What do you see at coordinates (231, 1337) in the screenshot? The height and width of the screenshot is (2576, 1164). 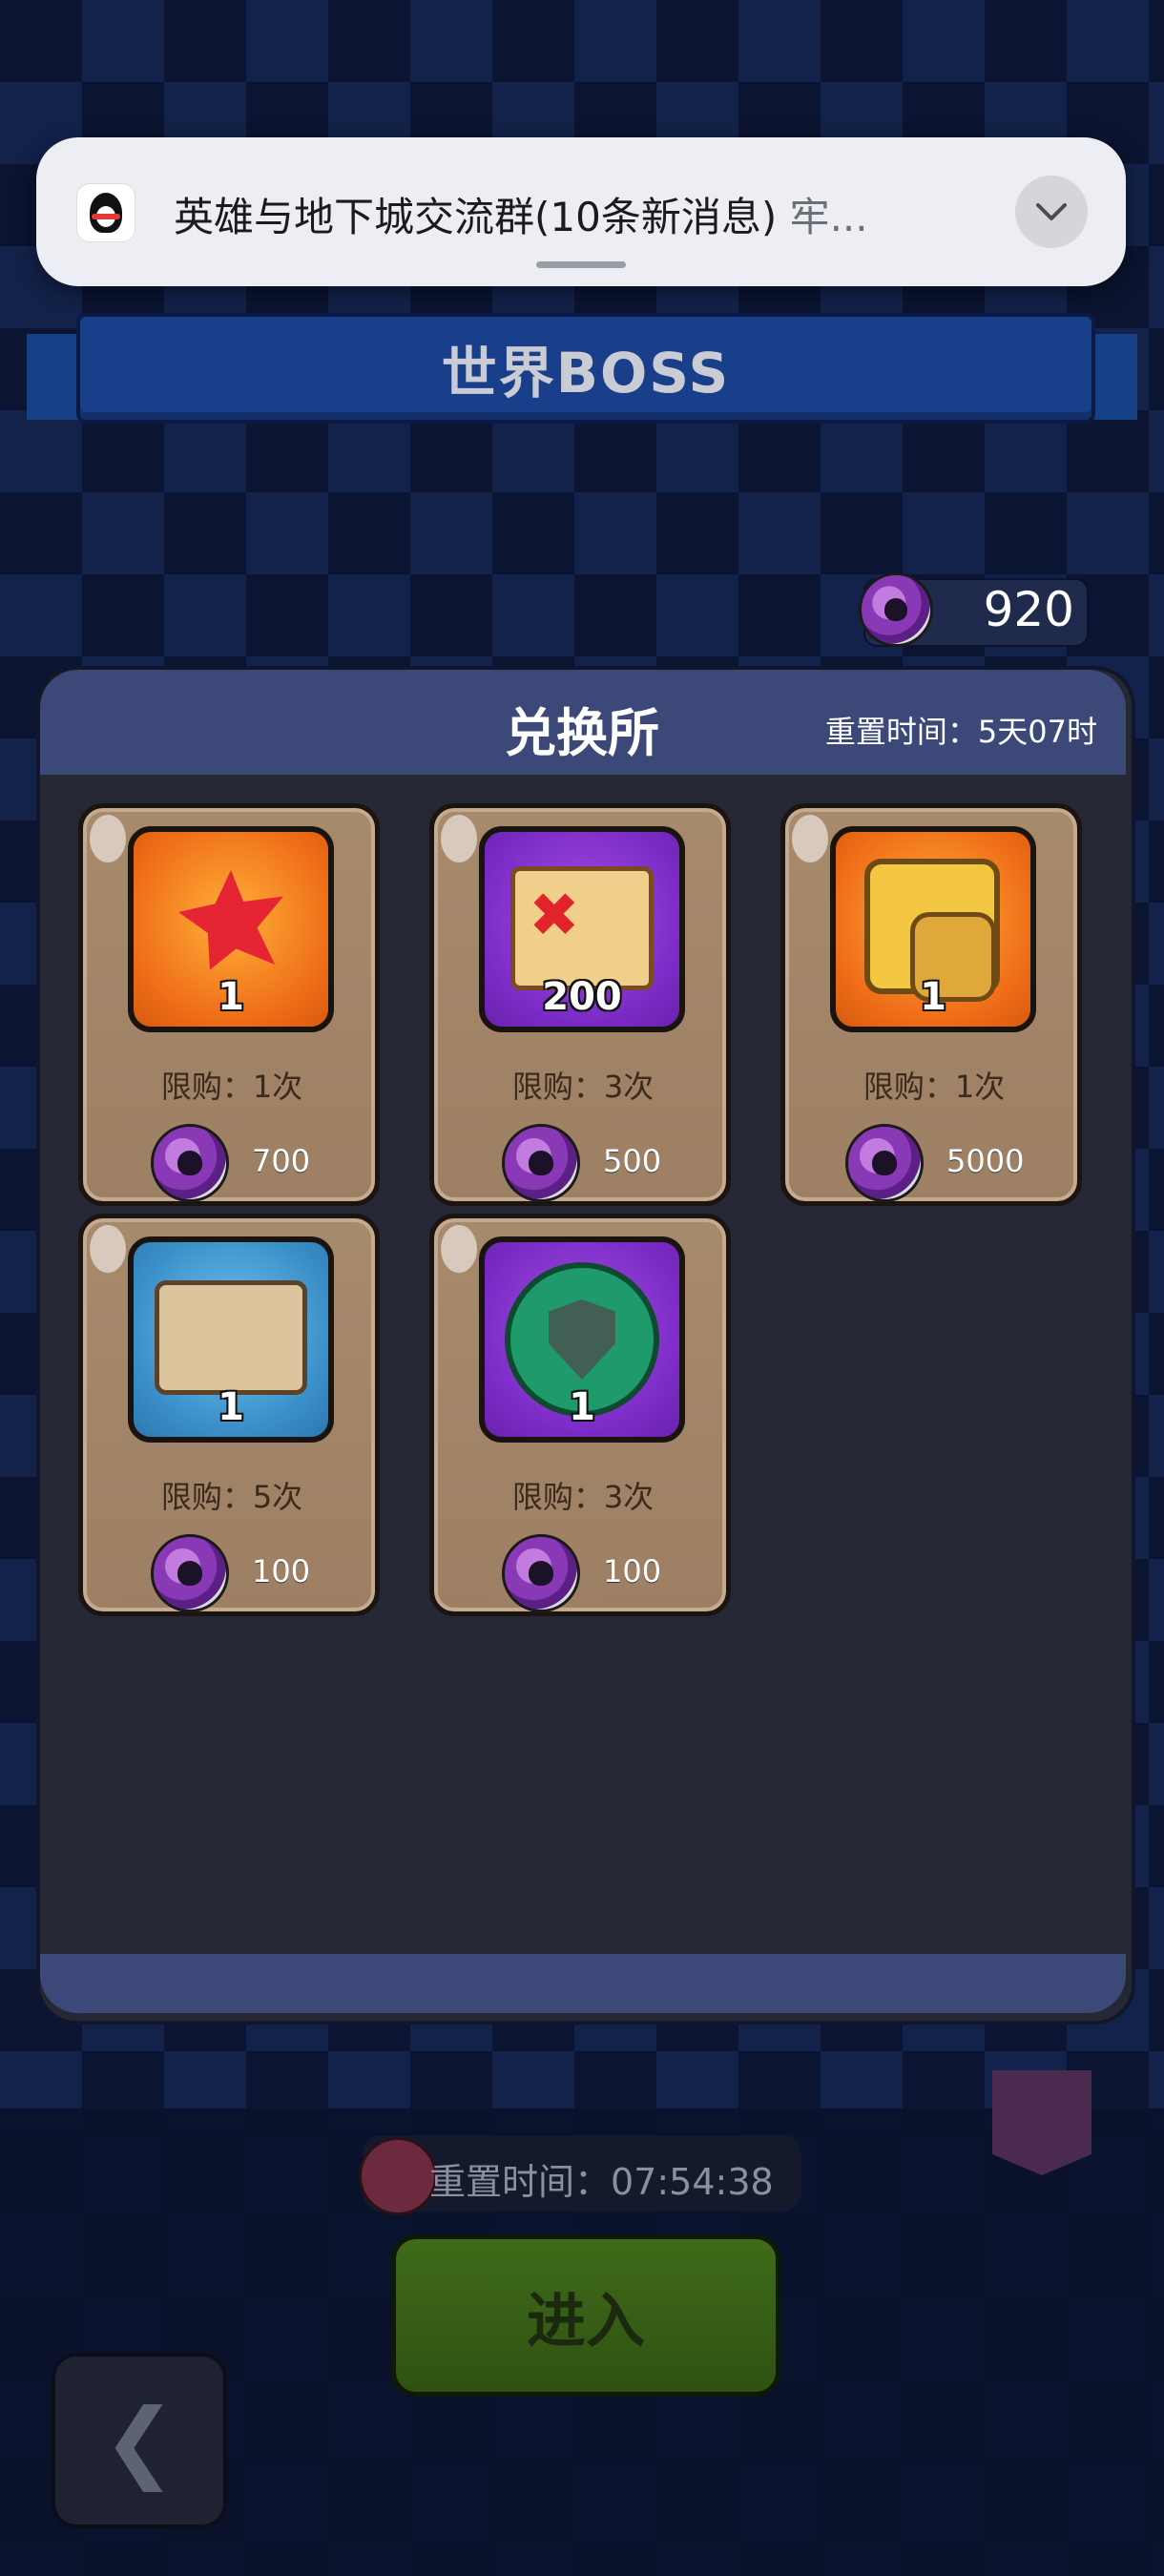 I see `refresh-ticket-icon` at bounding box center [231, 1337].